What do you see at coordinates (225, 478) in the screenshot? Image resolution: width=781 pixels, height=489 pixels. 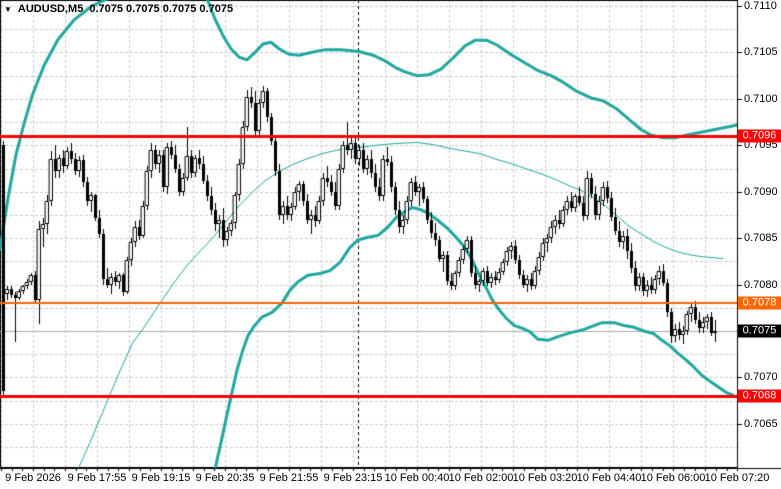 I see `time-axis-label: 9 Feb 20:35` at bounding box center [225, 478].